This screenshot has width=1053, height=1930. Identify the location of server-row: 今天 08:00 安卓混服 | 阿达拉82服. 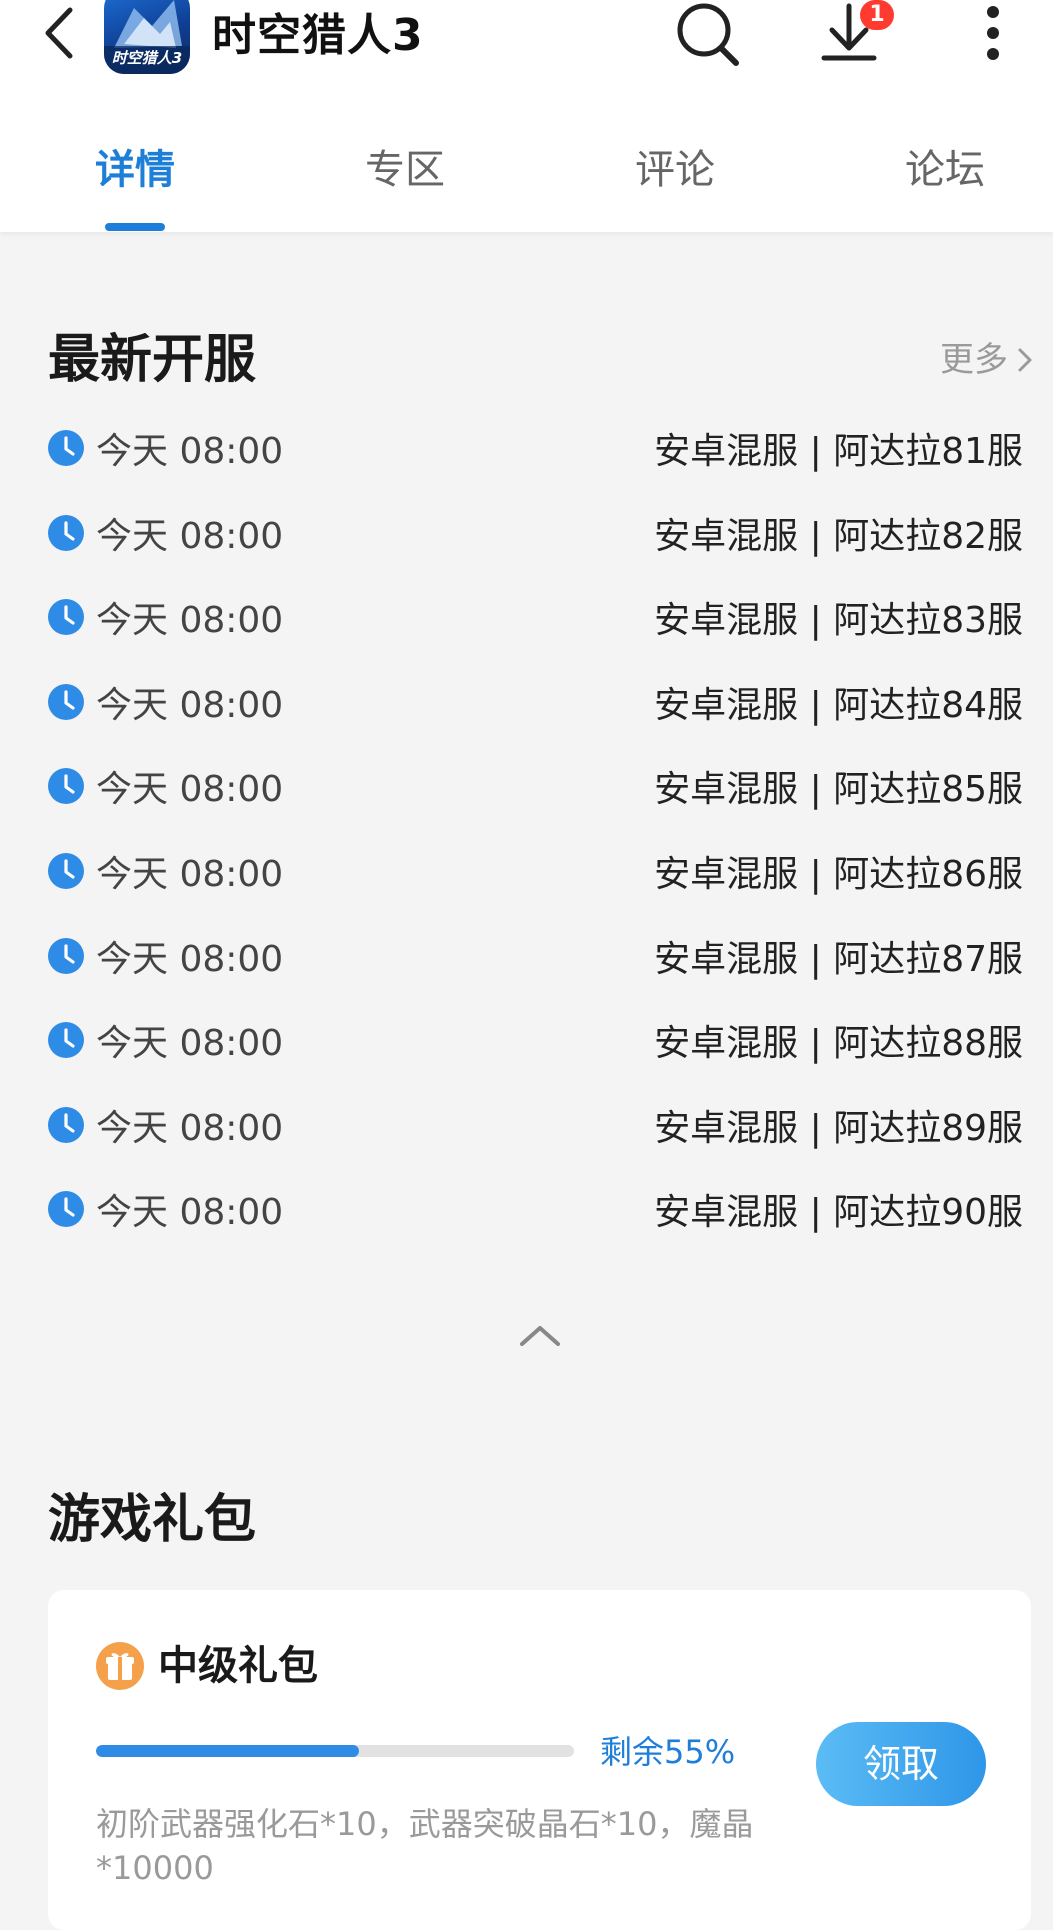
(535, 537).